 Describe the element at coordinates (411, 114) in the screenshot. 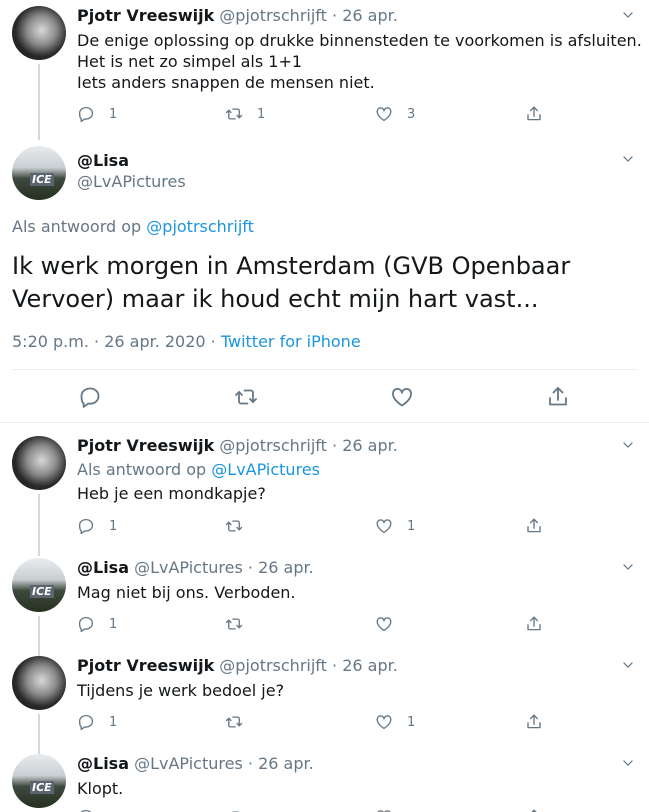

I see `like-count: 3` at that location.